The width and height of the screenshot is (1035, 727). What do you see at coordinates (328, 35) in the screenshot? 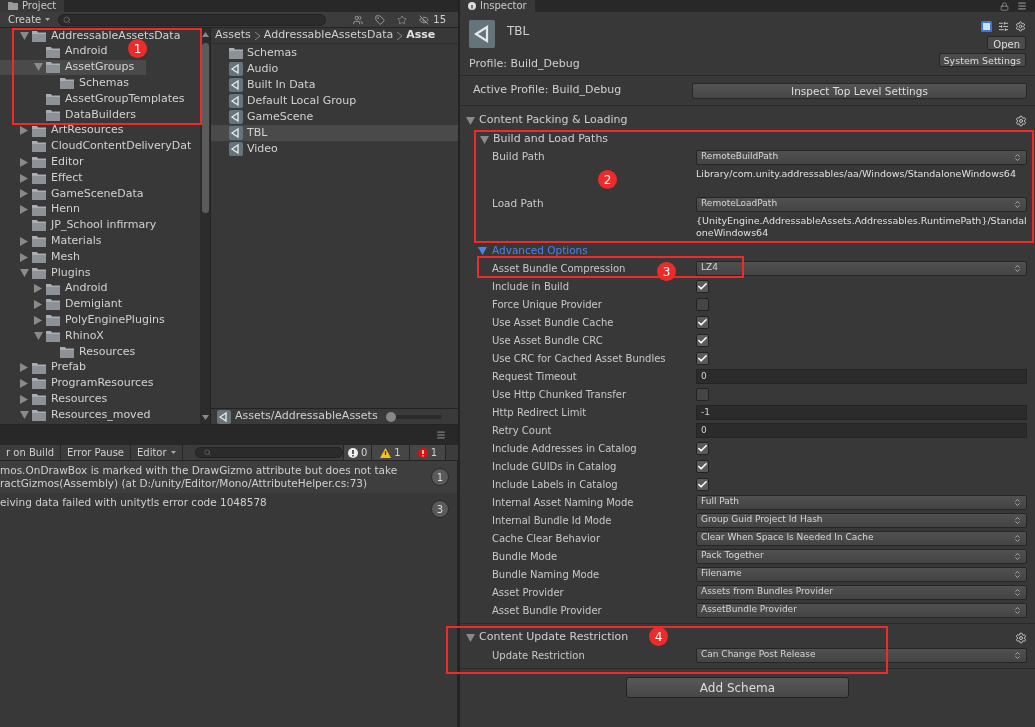
I see `breadcrumb-item: AddressableAssetsData` at bounding box center [328, 35].